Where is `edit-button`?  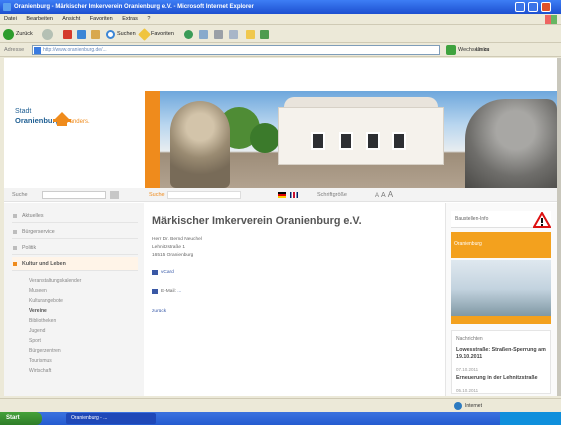 edit-button is located at coordinates (233, 34).